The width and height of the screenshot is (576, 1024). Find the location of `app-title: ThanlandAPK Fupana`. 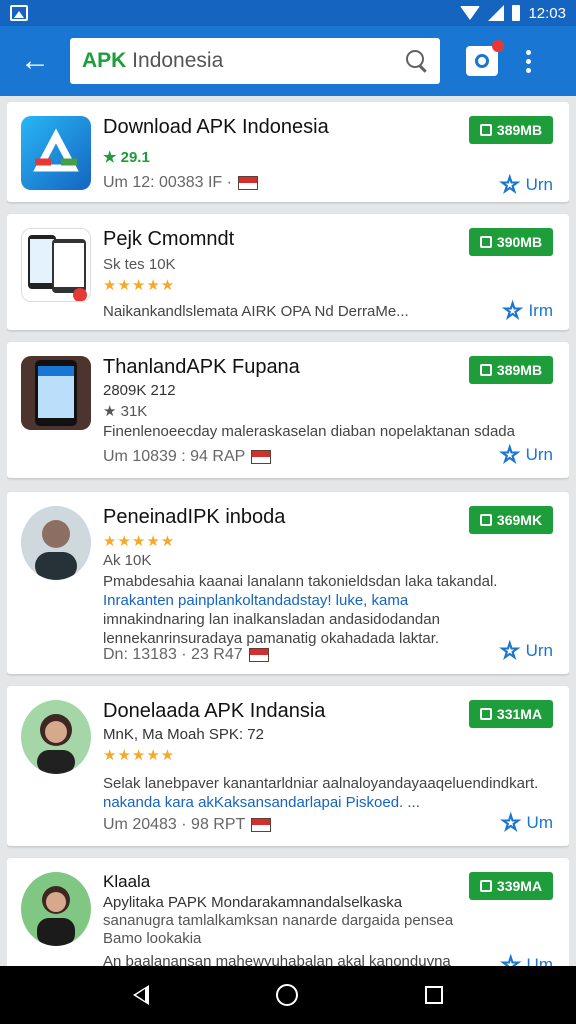

app-title: ThanlandAPK Fupana is located at coordinates (201, 367).